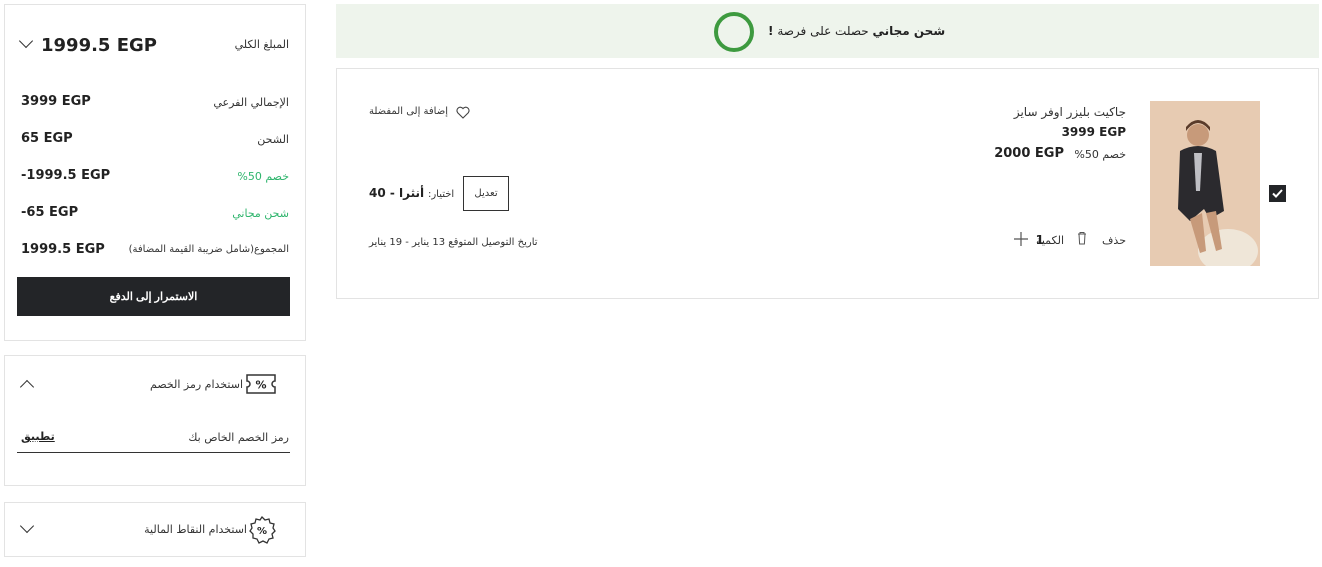 This screenshot has height=567, width=1322. I want to click on subtotal-value: 3999 EGP, so click(56, 101).